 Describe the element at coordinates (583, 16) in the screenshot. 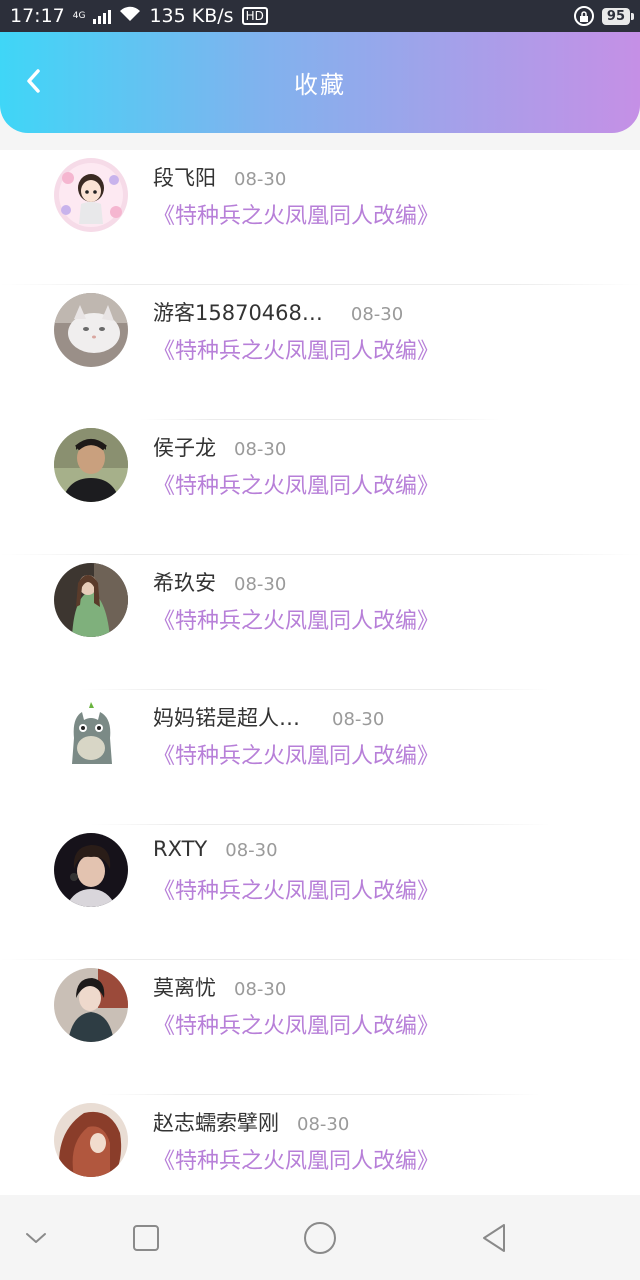

I see `lock-icon` at that location.